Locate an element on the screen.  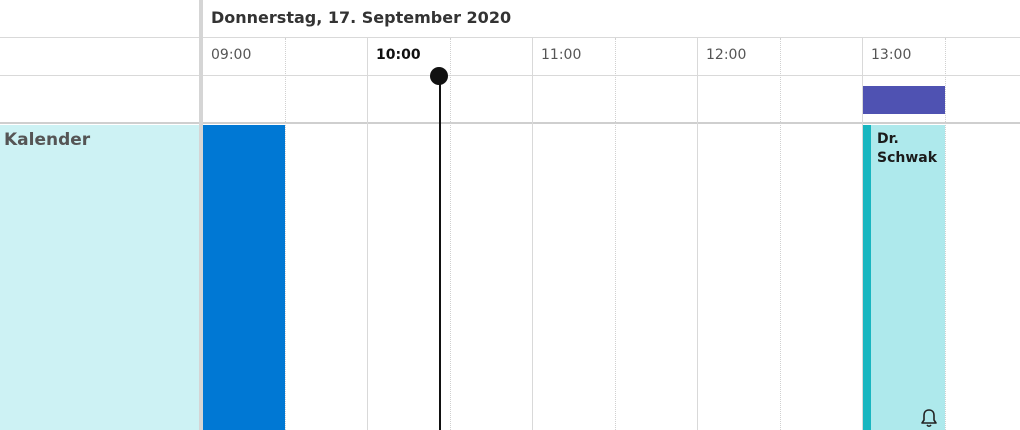
hours-divider is located at coordinates (510, 75).